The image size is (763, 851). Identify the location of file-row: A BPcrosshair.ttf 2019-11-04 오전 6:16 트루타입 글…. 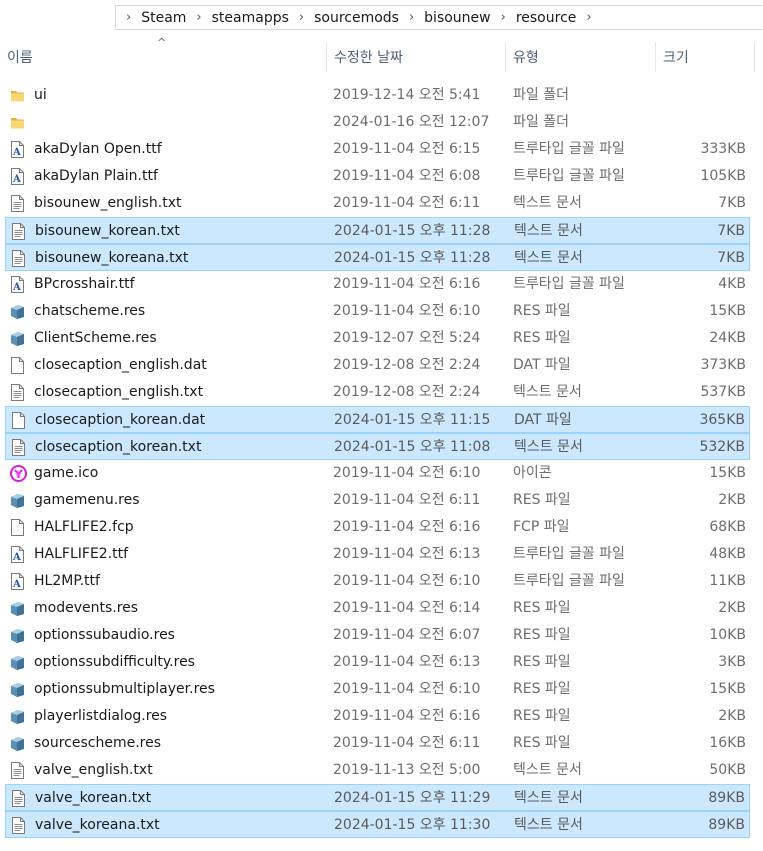
(377, 284).